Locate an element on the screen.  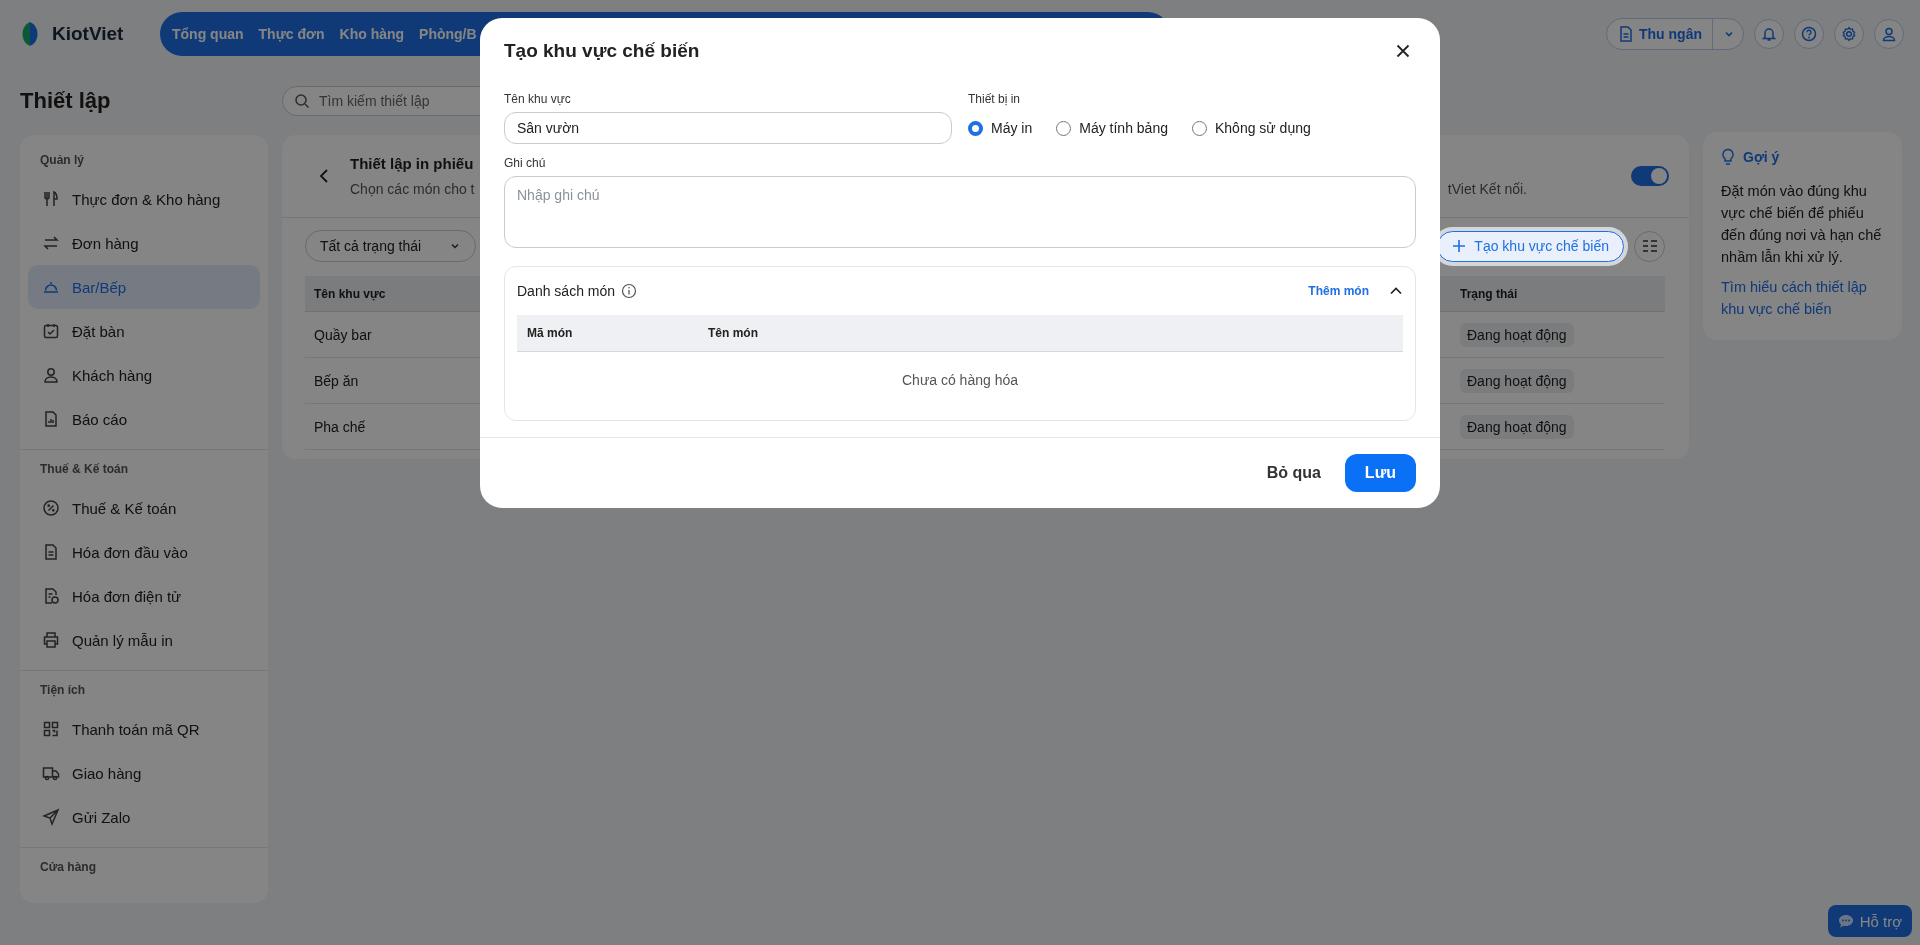
list-title: Danh sách món is located at coordinates (566, 291).